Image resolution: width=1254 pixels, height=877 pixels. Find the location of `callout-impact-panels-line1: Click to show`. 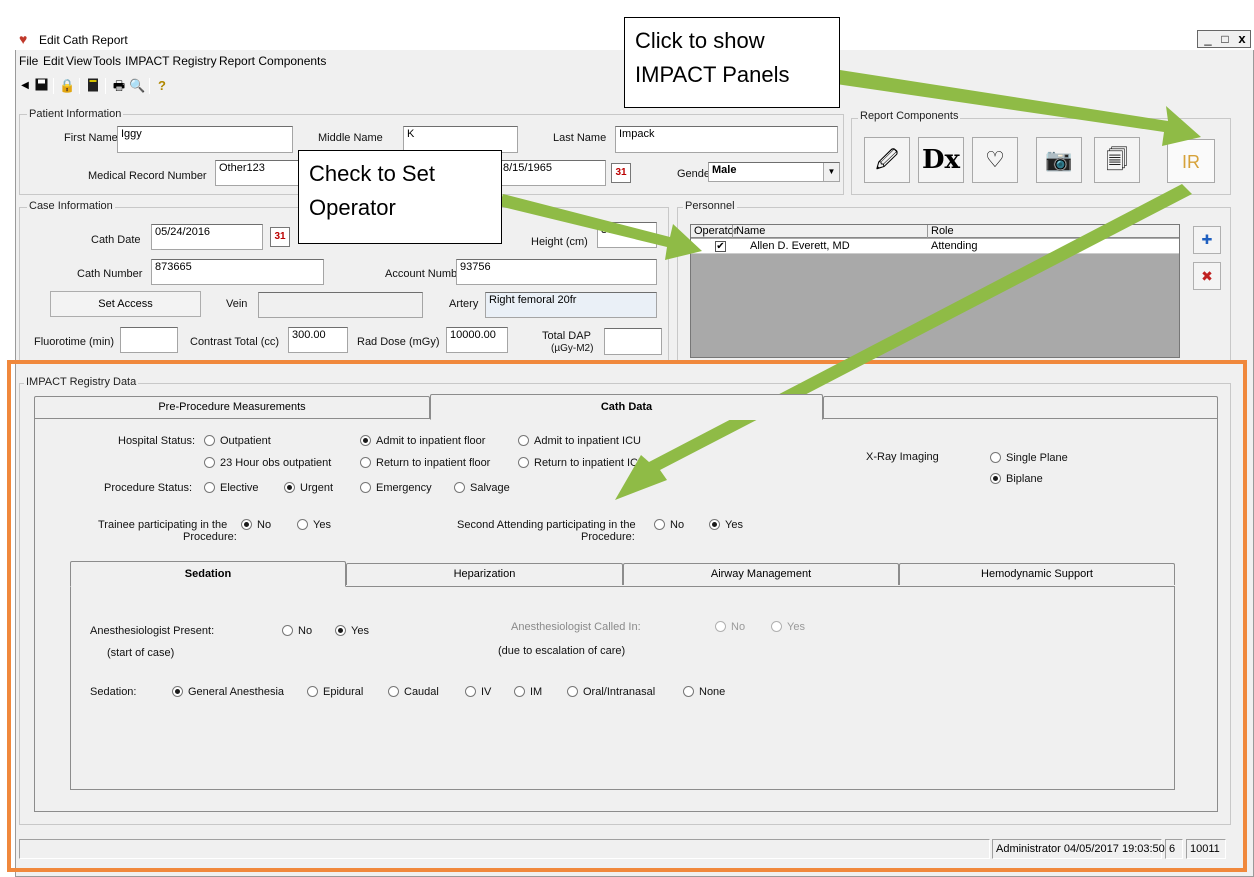

callout-impact-panels-line1: Click to show is located at coordinates (700, 40).